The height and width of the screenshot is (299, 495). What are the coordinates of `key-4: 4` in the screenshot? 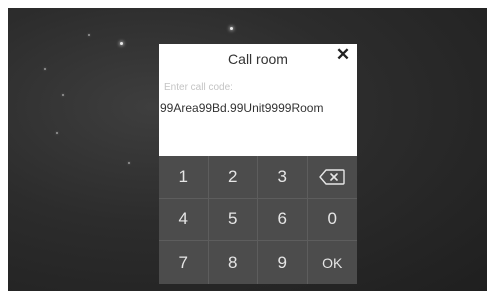 It's located at (184, 220).